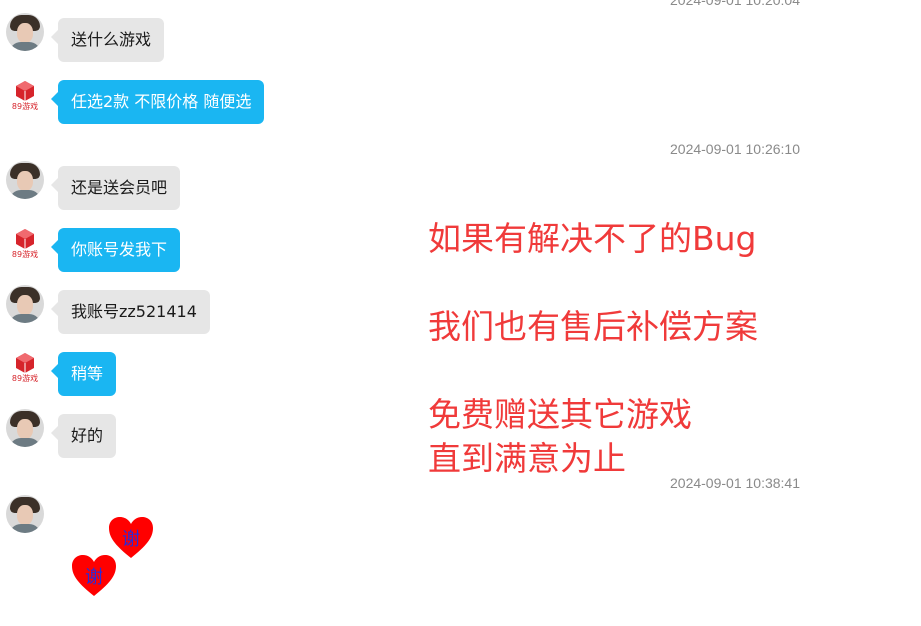  What do you see at coordinates (115, 188) in the screenshot?
I see `message-bubble: 还是送会员吧` at bounding box center [115, 188].